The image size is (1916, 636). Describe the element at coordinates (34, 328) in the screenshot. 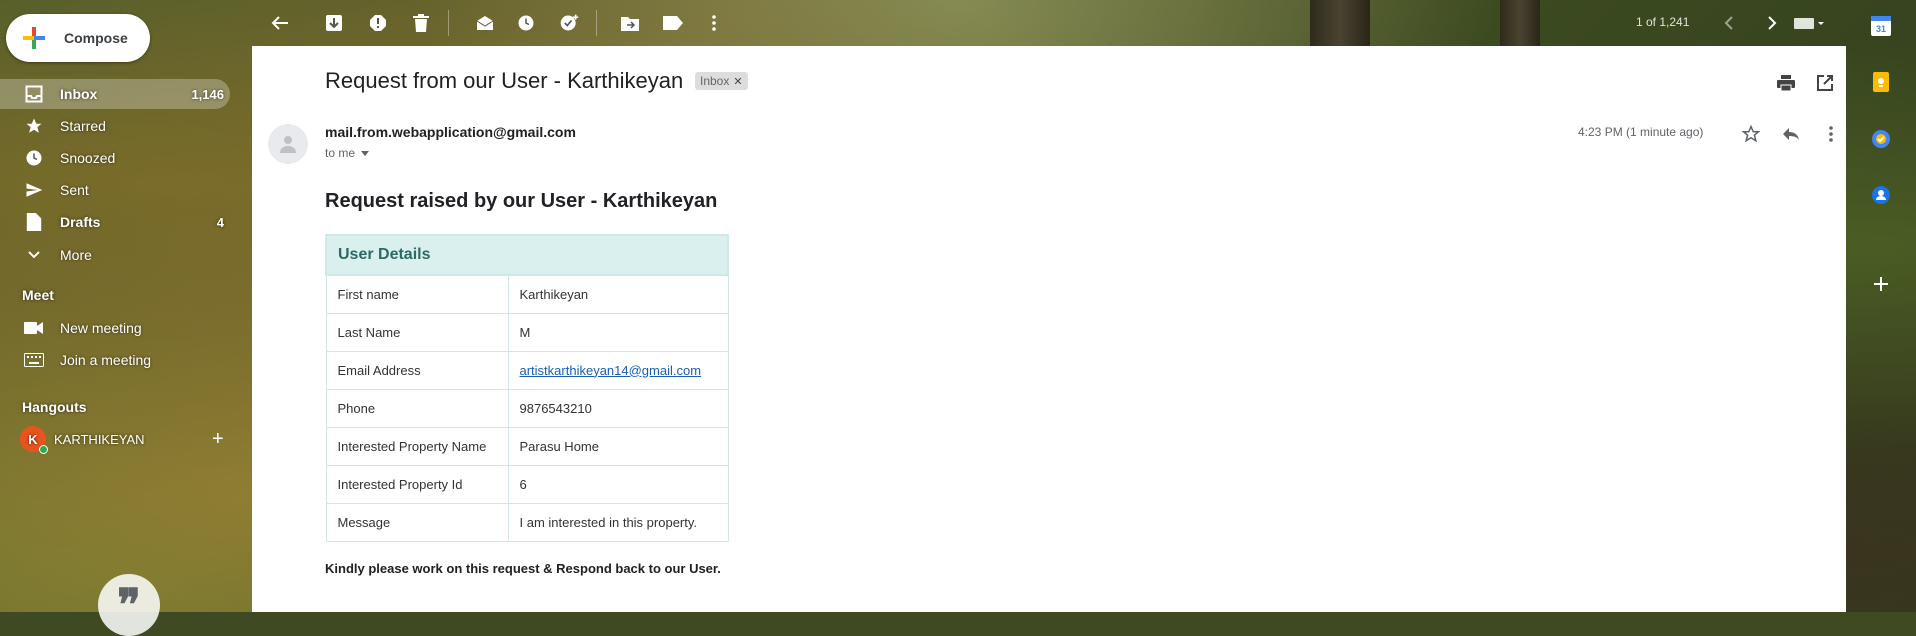

I see `video-camera-icon` at that location.